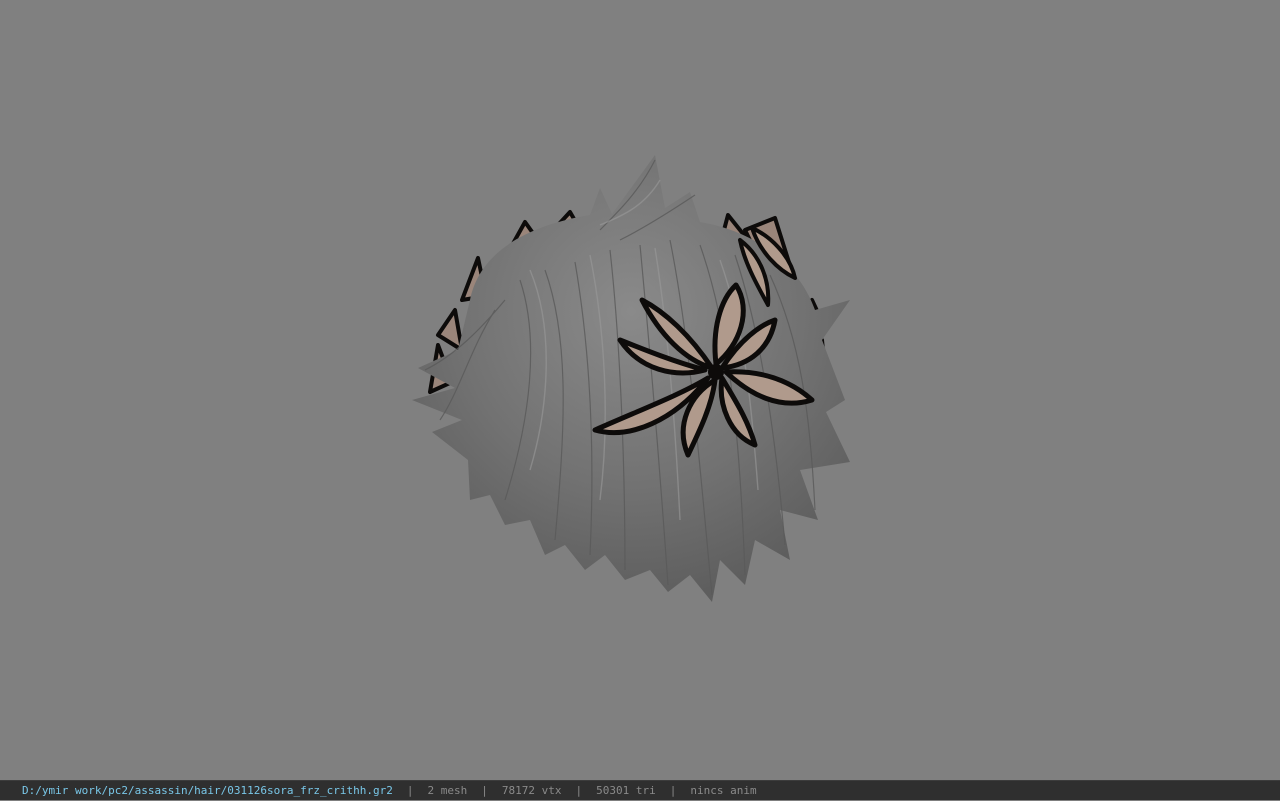  I want to click on vertex-count: 78172 vtx, so click(531, 790).